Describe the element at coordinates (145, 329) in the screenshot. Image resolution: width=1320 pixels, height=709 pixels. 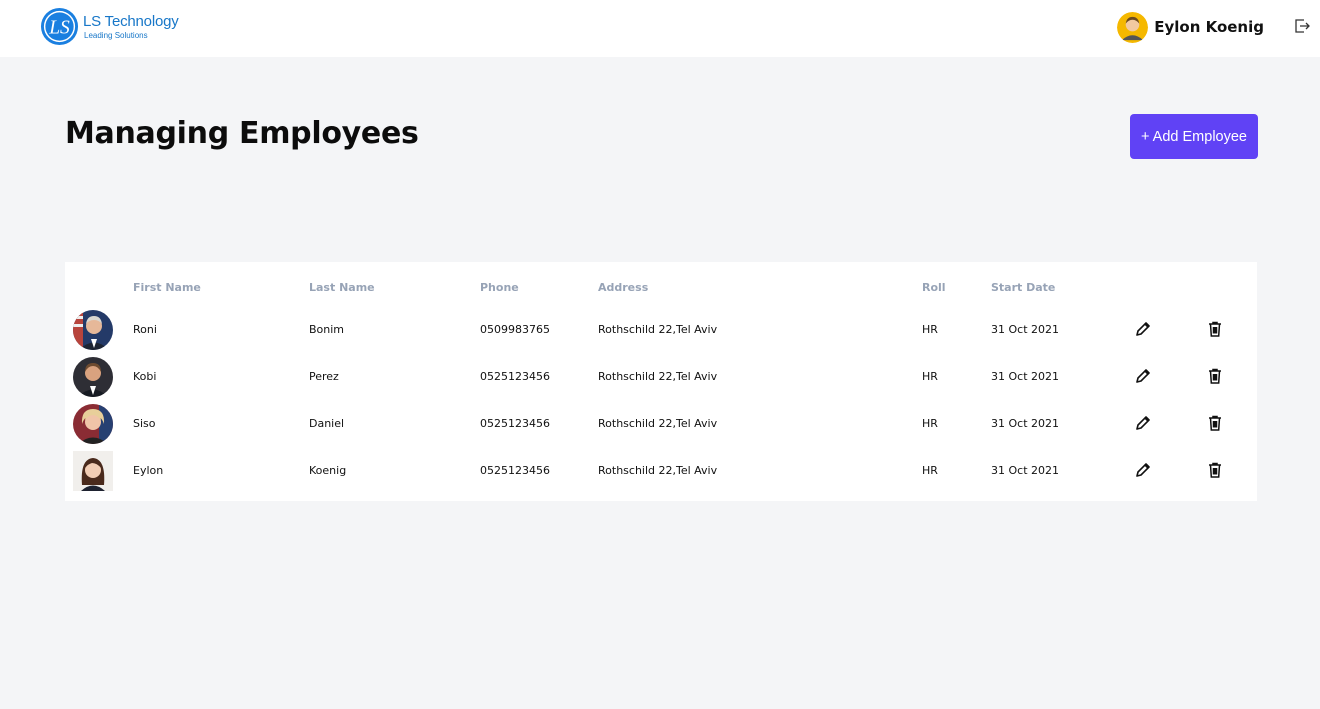
I see `first-name-cell: Roni` at that location.